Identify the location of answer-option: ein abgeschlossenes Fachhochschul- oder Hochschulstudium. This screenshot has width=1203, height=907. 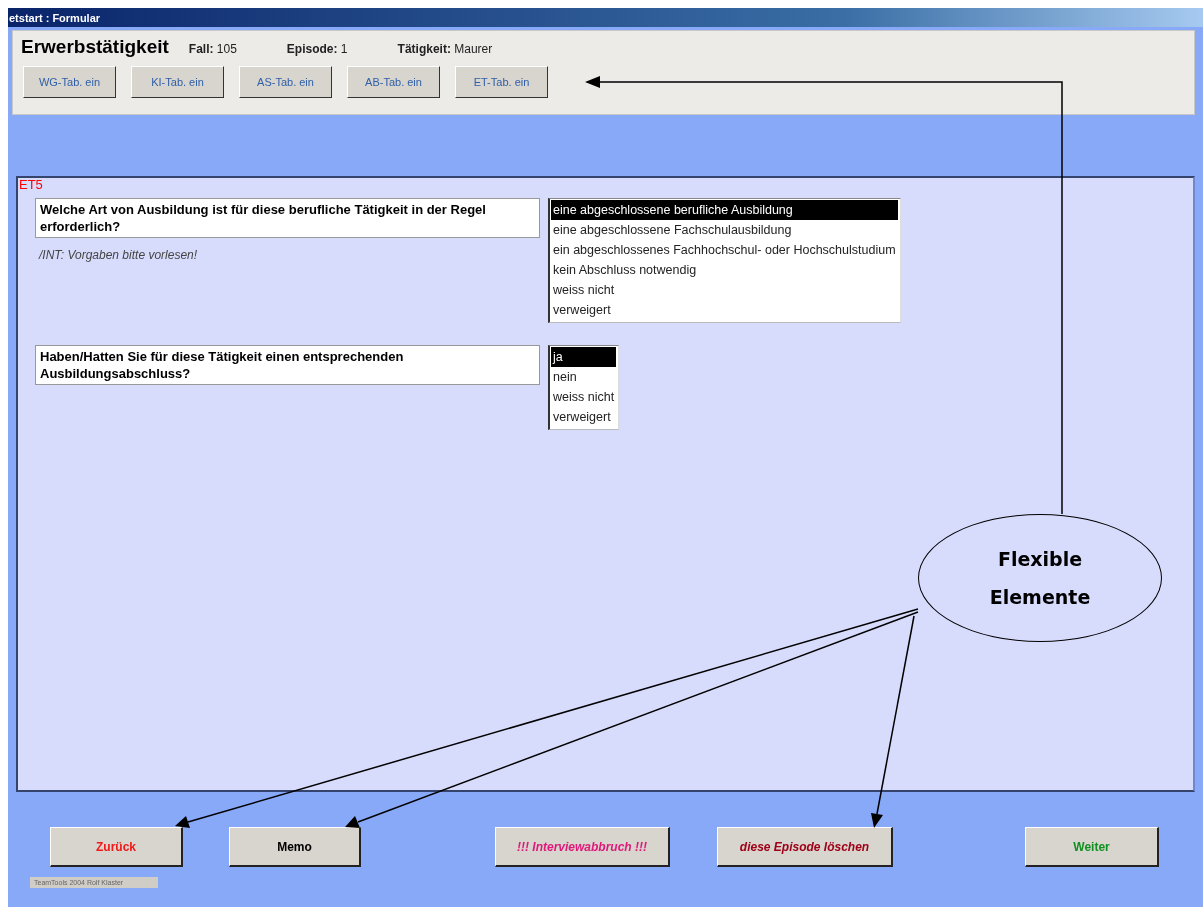
(724, 250).